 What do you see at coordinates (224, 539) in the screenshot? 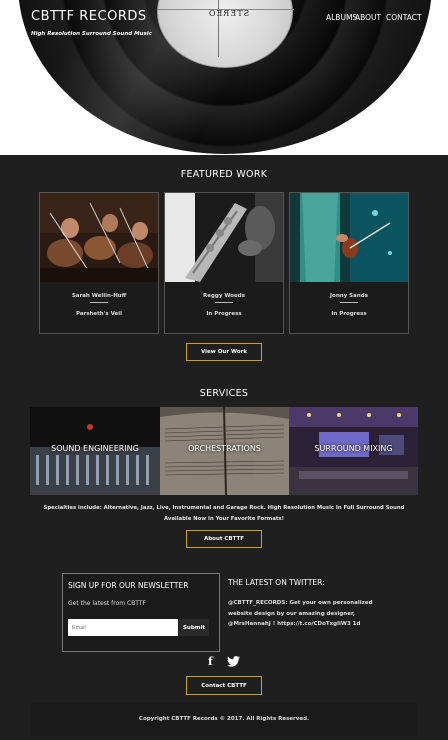
I see `about-cbttf-button: About CBTTF` at bounding box center [224, 539].